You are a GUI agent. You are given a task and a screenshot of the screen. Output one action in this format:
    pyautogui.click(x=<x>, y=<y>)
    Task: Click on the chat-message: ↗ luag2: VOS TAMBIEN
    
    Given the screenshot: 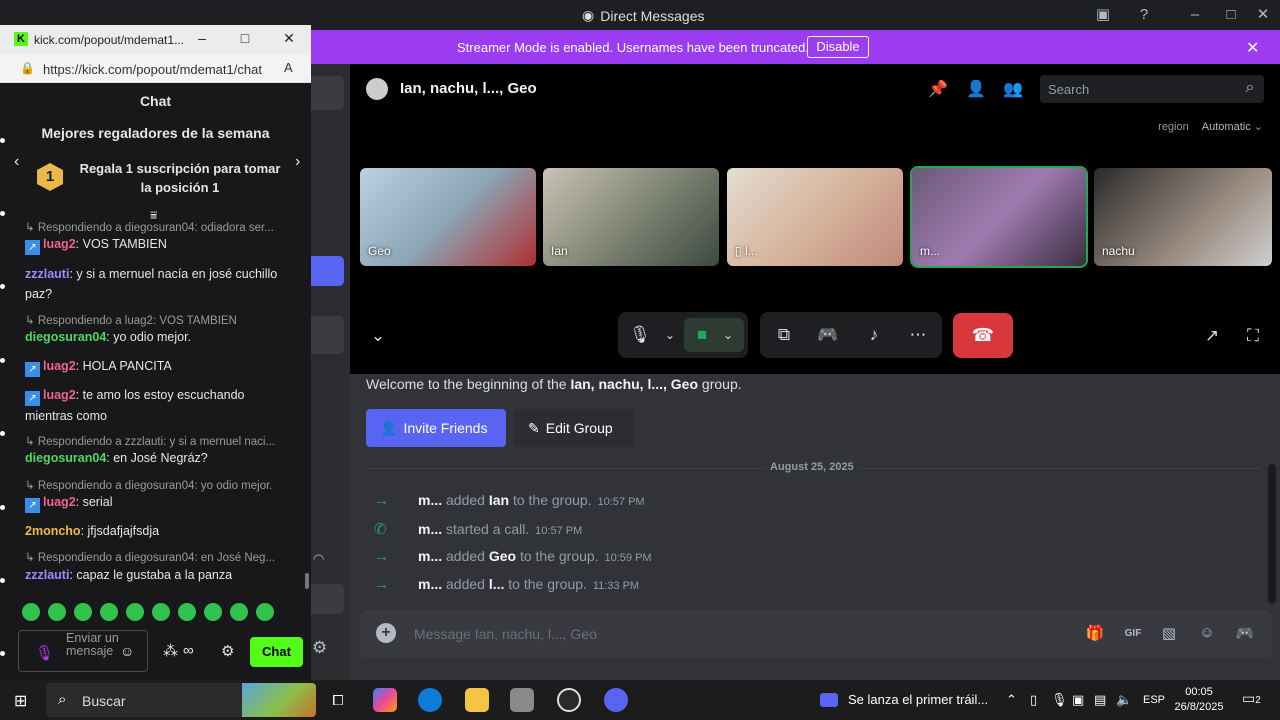 What is the action you would take?
    pyautogui.click(x=160, y=244)
    